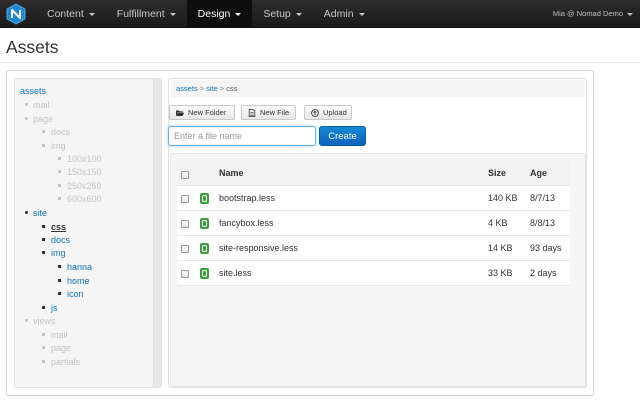  I want to click on tree-item-site: site, so click(36, 213).